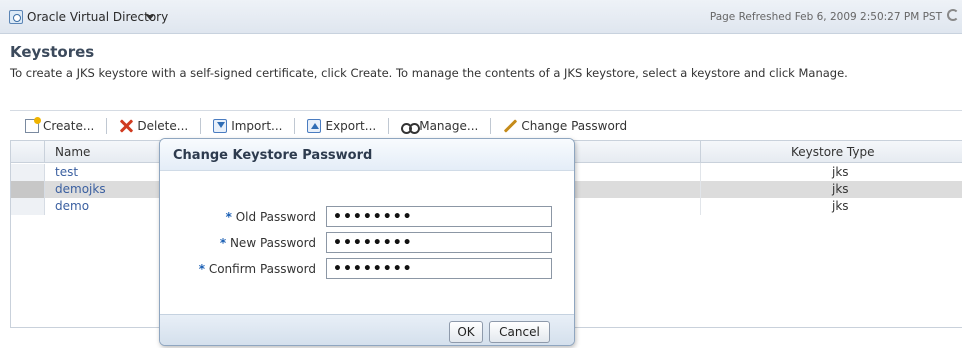 Image resolution: width=962 pixels, height=348 pixels. What do you see at coordinates (411, 126) in the screenshot?
I see `glasses-icon` at bounding box center [411, 126].